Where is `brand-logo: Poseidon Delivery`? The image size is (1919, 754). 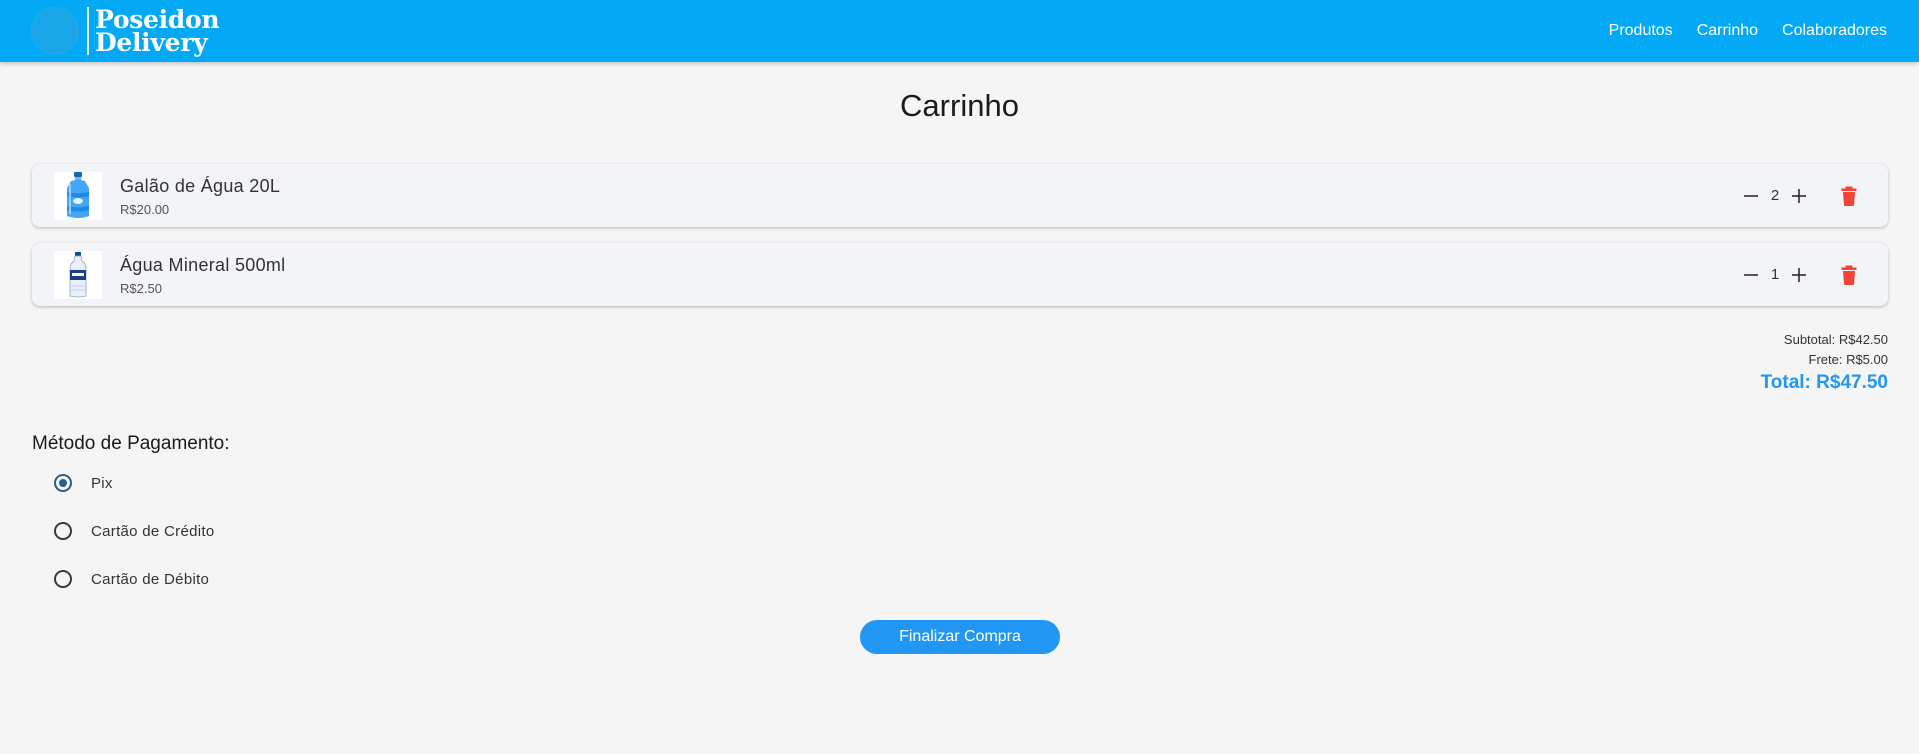 brand-logo: Poseidon Delivery is located at coordinates (125, 31).